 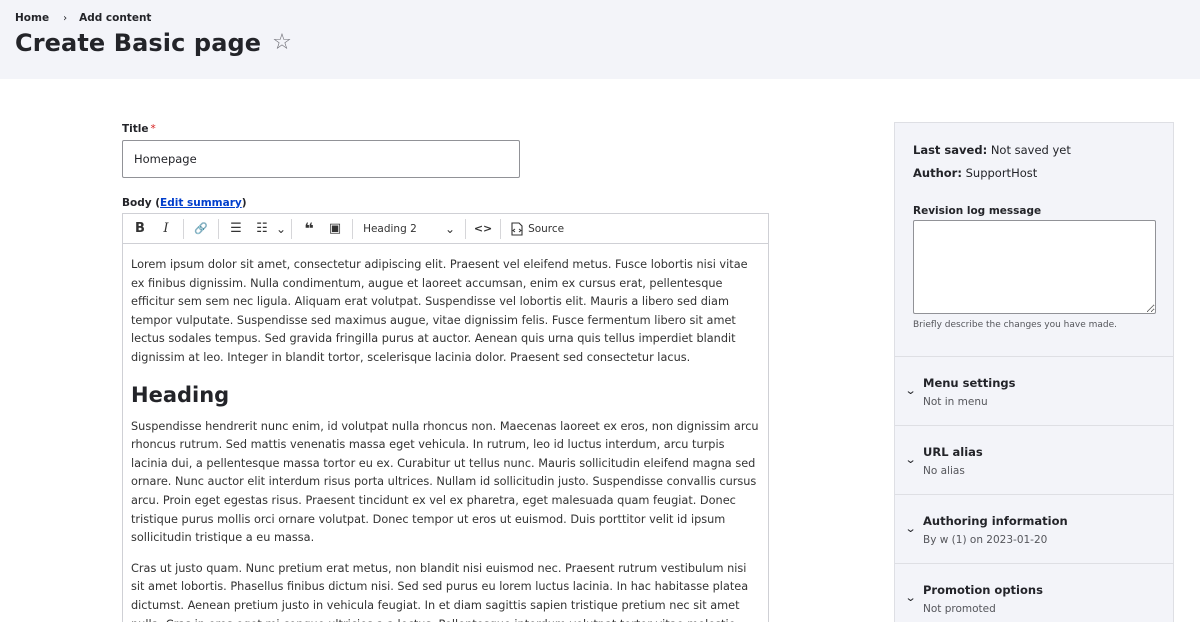 What do you see at coordinates (115, 18) in the screenshot?
I see `breadcrumb-add-content-link: Add content` at bounding box center [115, 18].